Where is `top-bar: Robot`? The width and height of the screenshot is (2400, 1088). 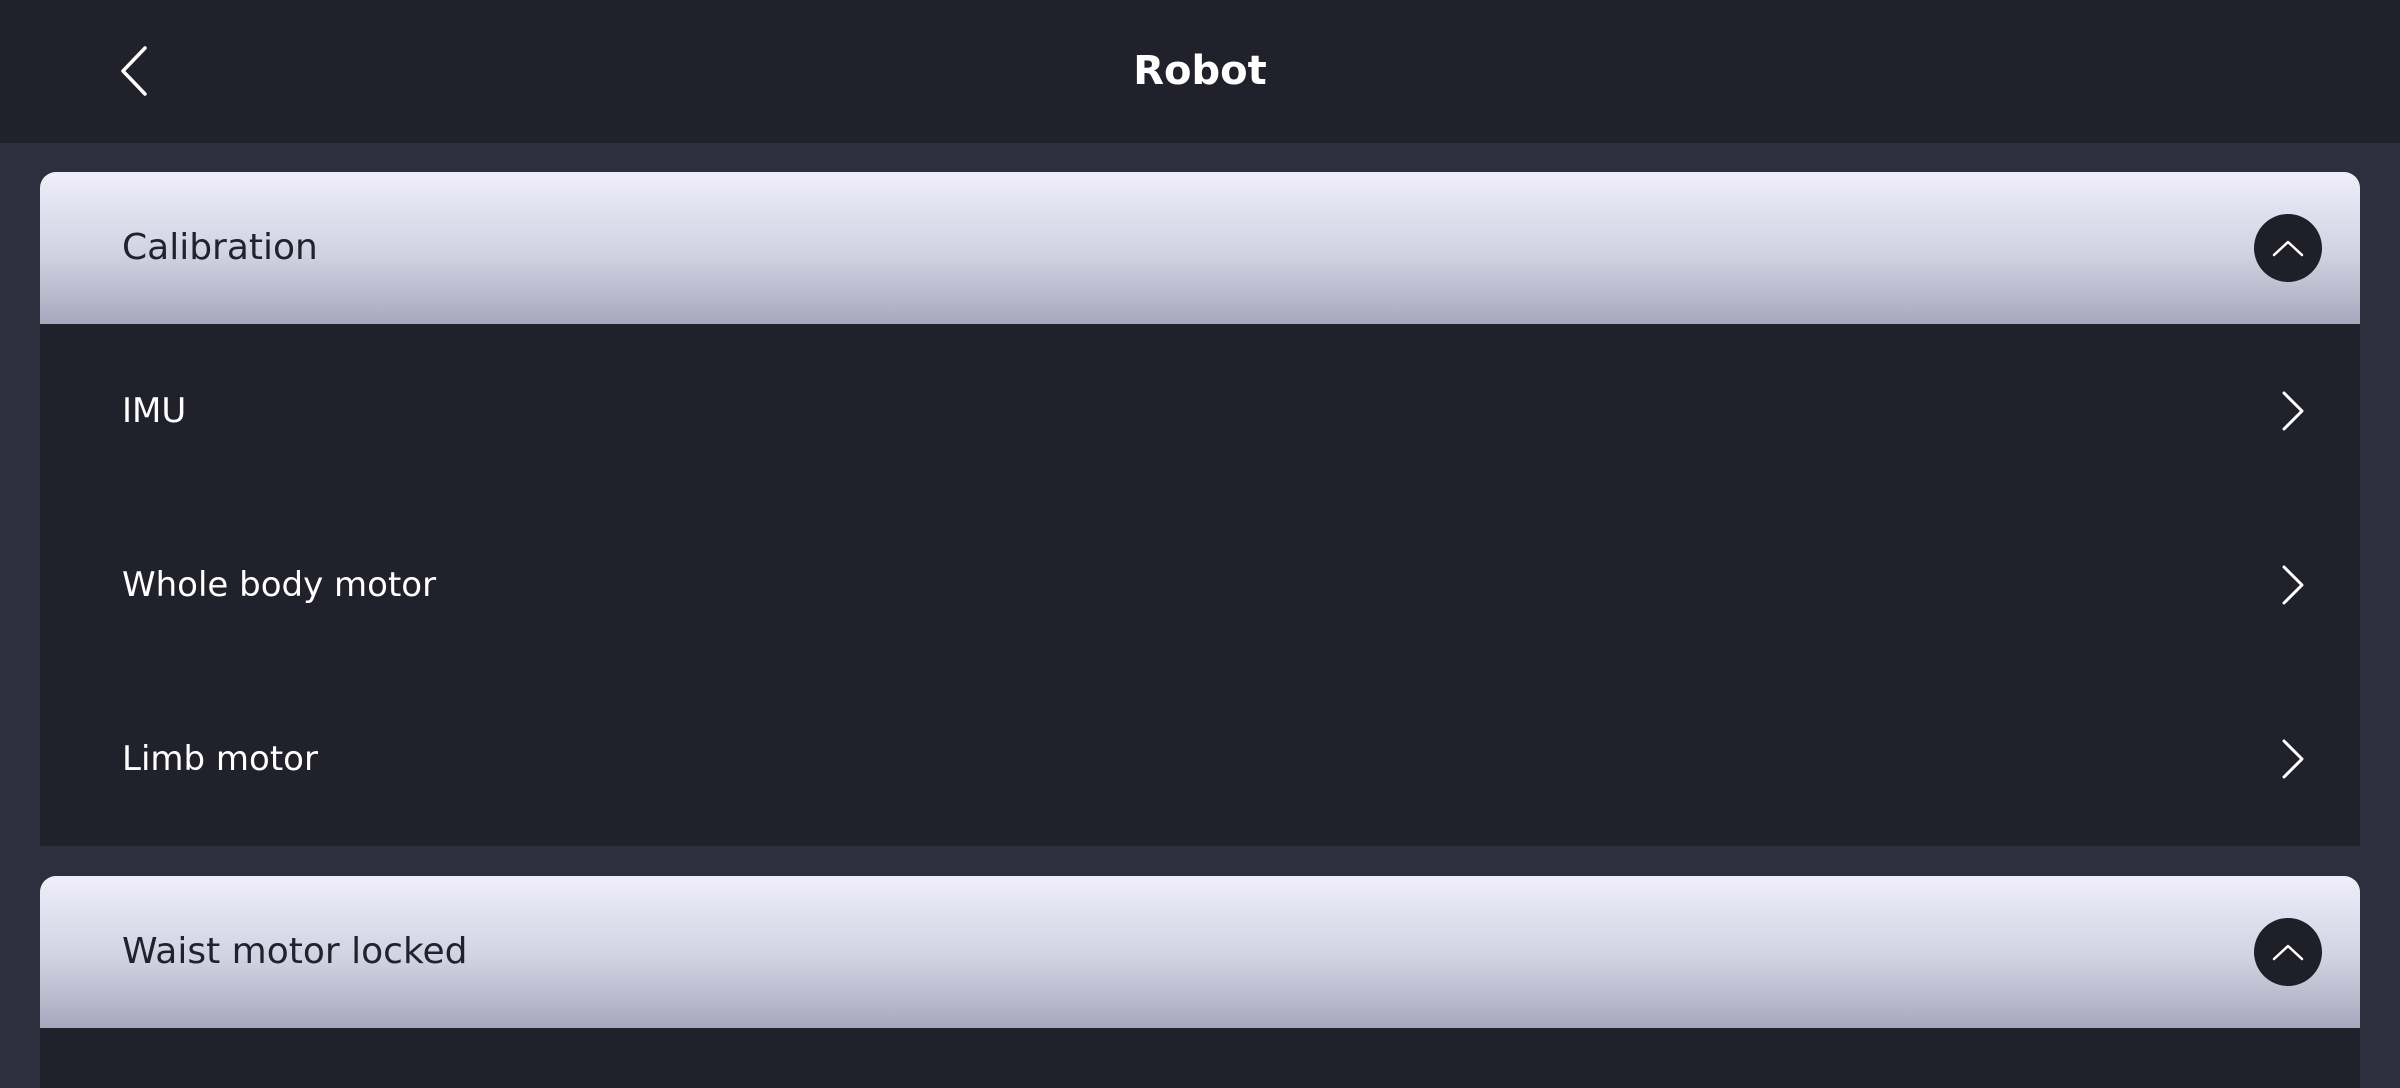 top-bar: Robot is located at coordinates (1200, 71).